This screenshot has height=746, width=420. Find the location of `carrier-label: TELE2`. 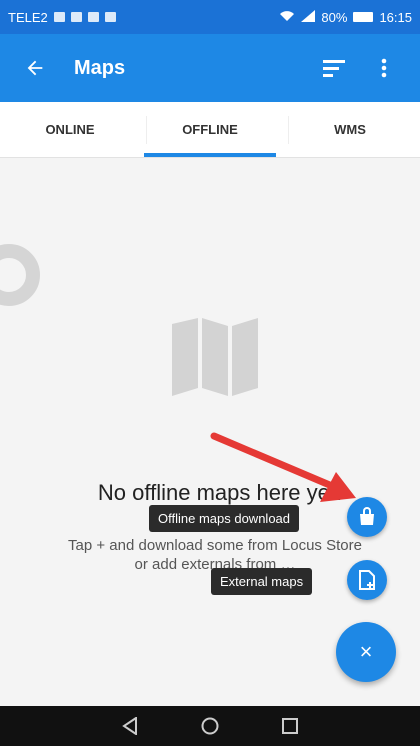

carrier-label: TELE2 is located at coordinates (28, 17).